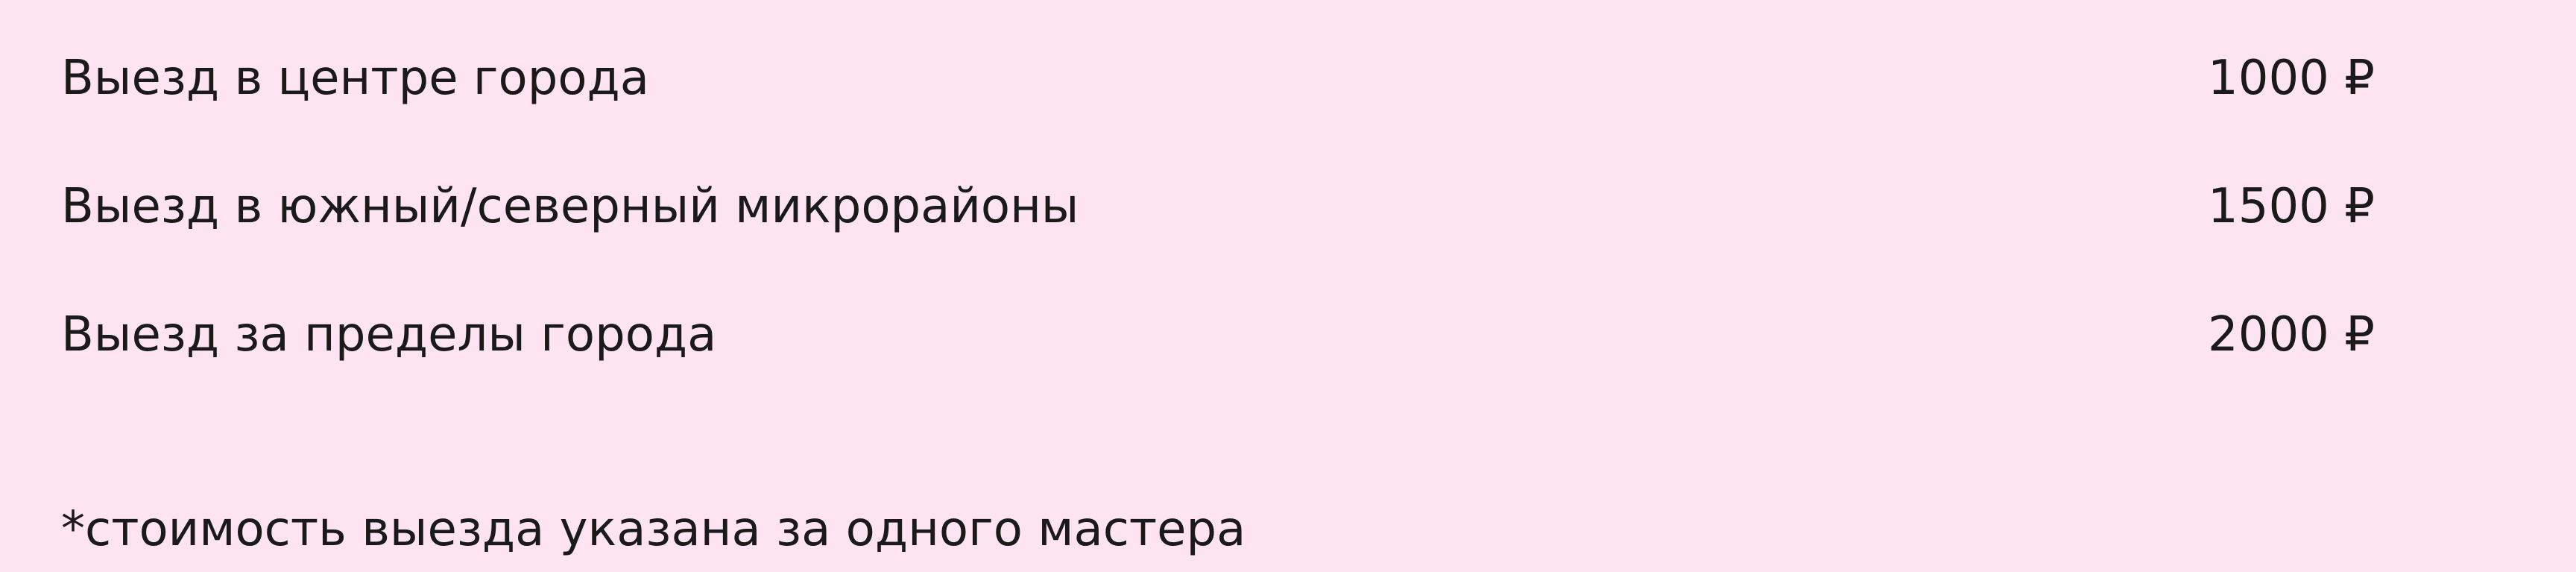 The width and height of the screenshot is (2576, 572). What do you see at coordinates (1218, 334) in the screenshot?
I see `price-row-outside-city: Выезд за пределы города 2000 ₽` at bounding box center [1218, 334].